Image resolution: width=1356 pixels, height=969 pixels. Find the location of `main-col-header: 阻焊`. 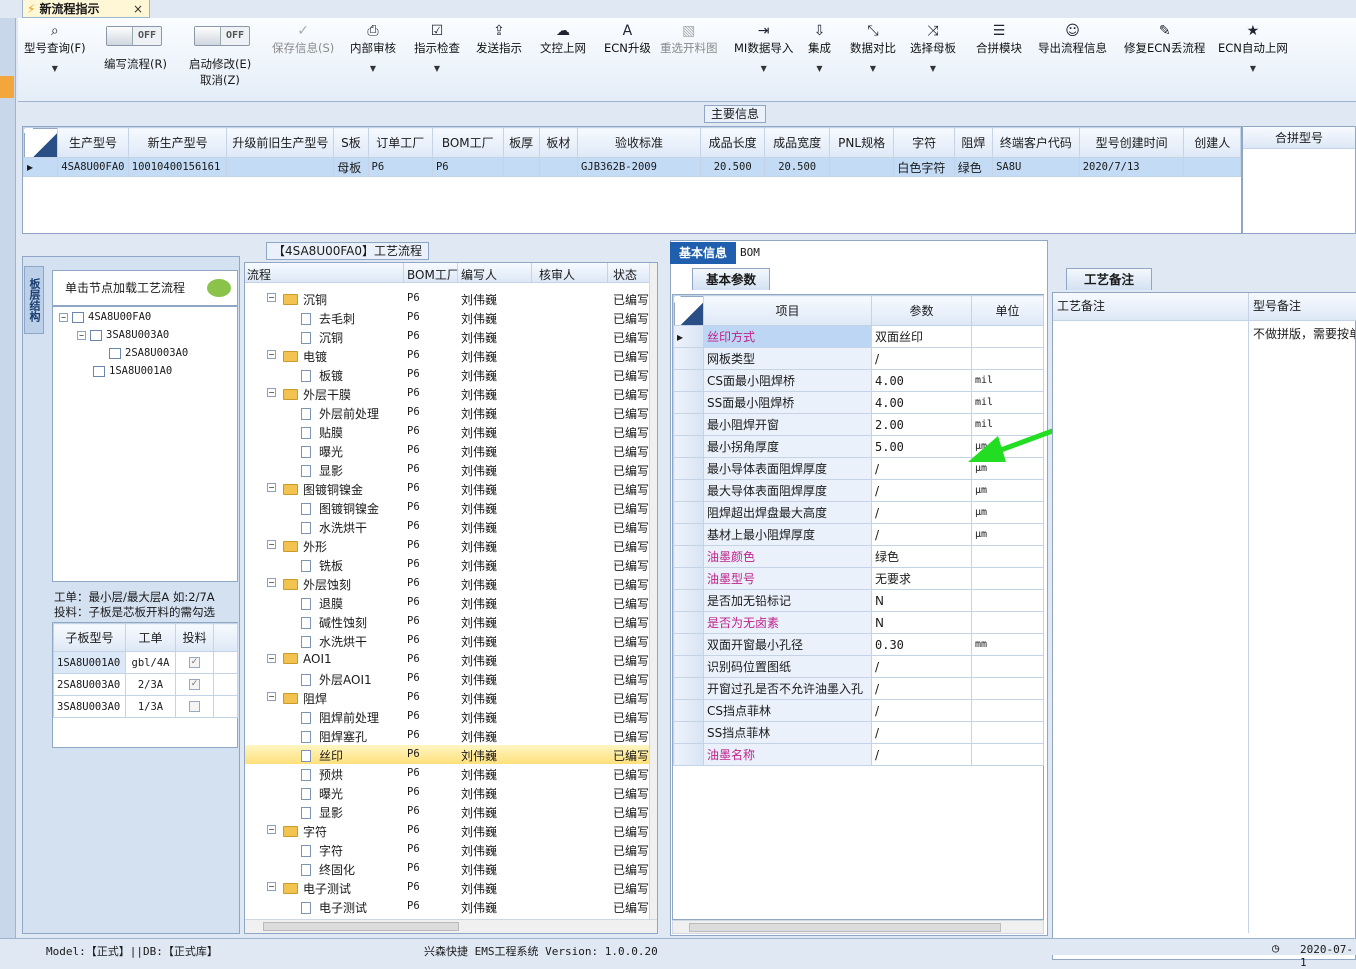

main-col-header: 阻焊 is located at coordinates (973, 142).